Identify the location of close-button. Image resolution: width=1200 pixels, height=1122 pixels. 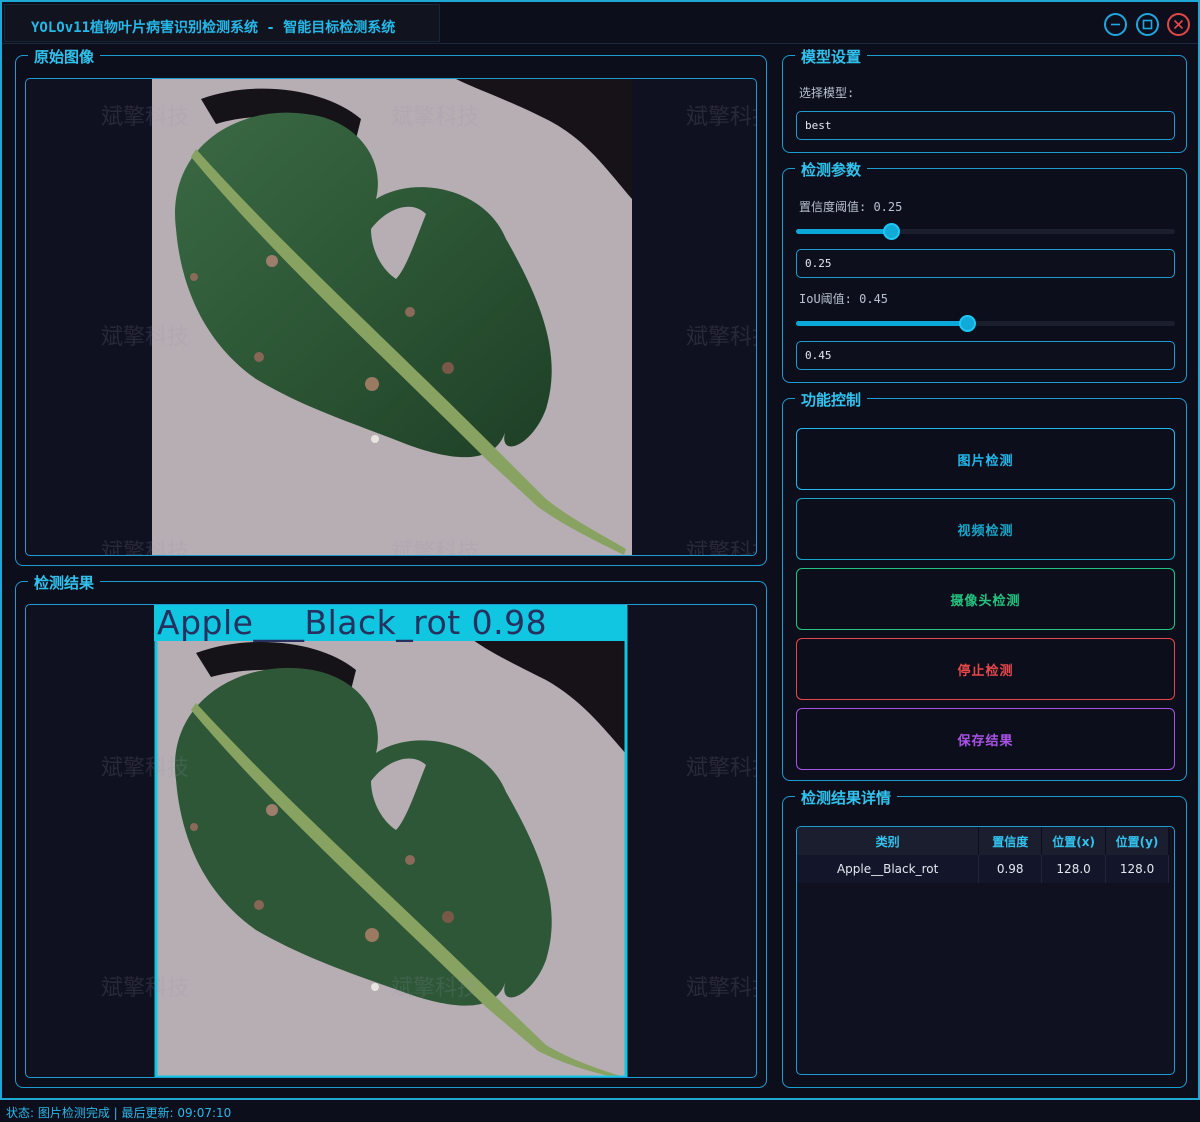
(1178, 24).